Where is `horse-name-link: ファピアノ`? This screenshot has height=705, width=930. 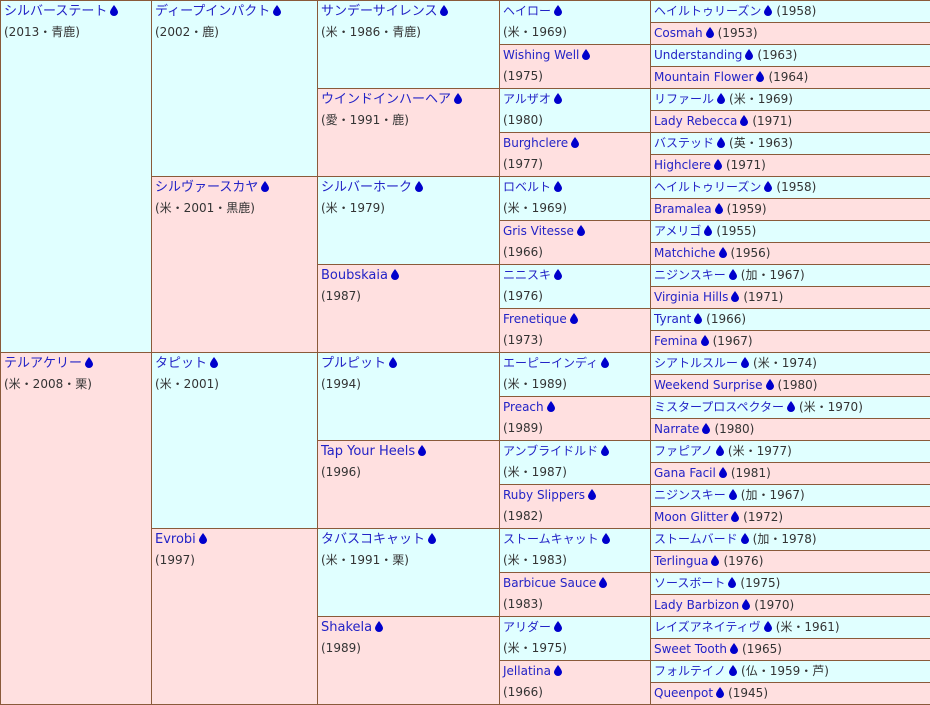
horse-name-link: ファピアノ is located at coordinates (683, 451).